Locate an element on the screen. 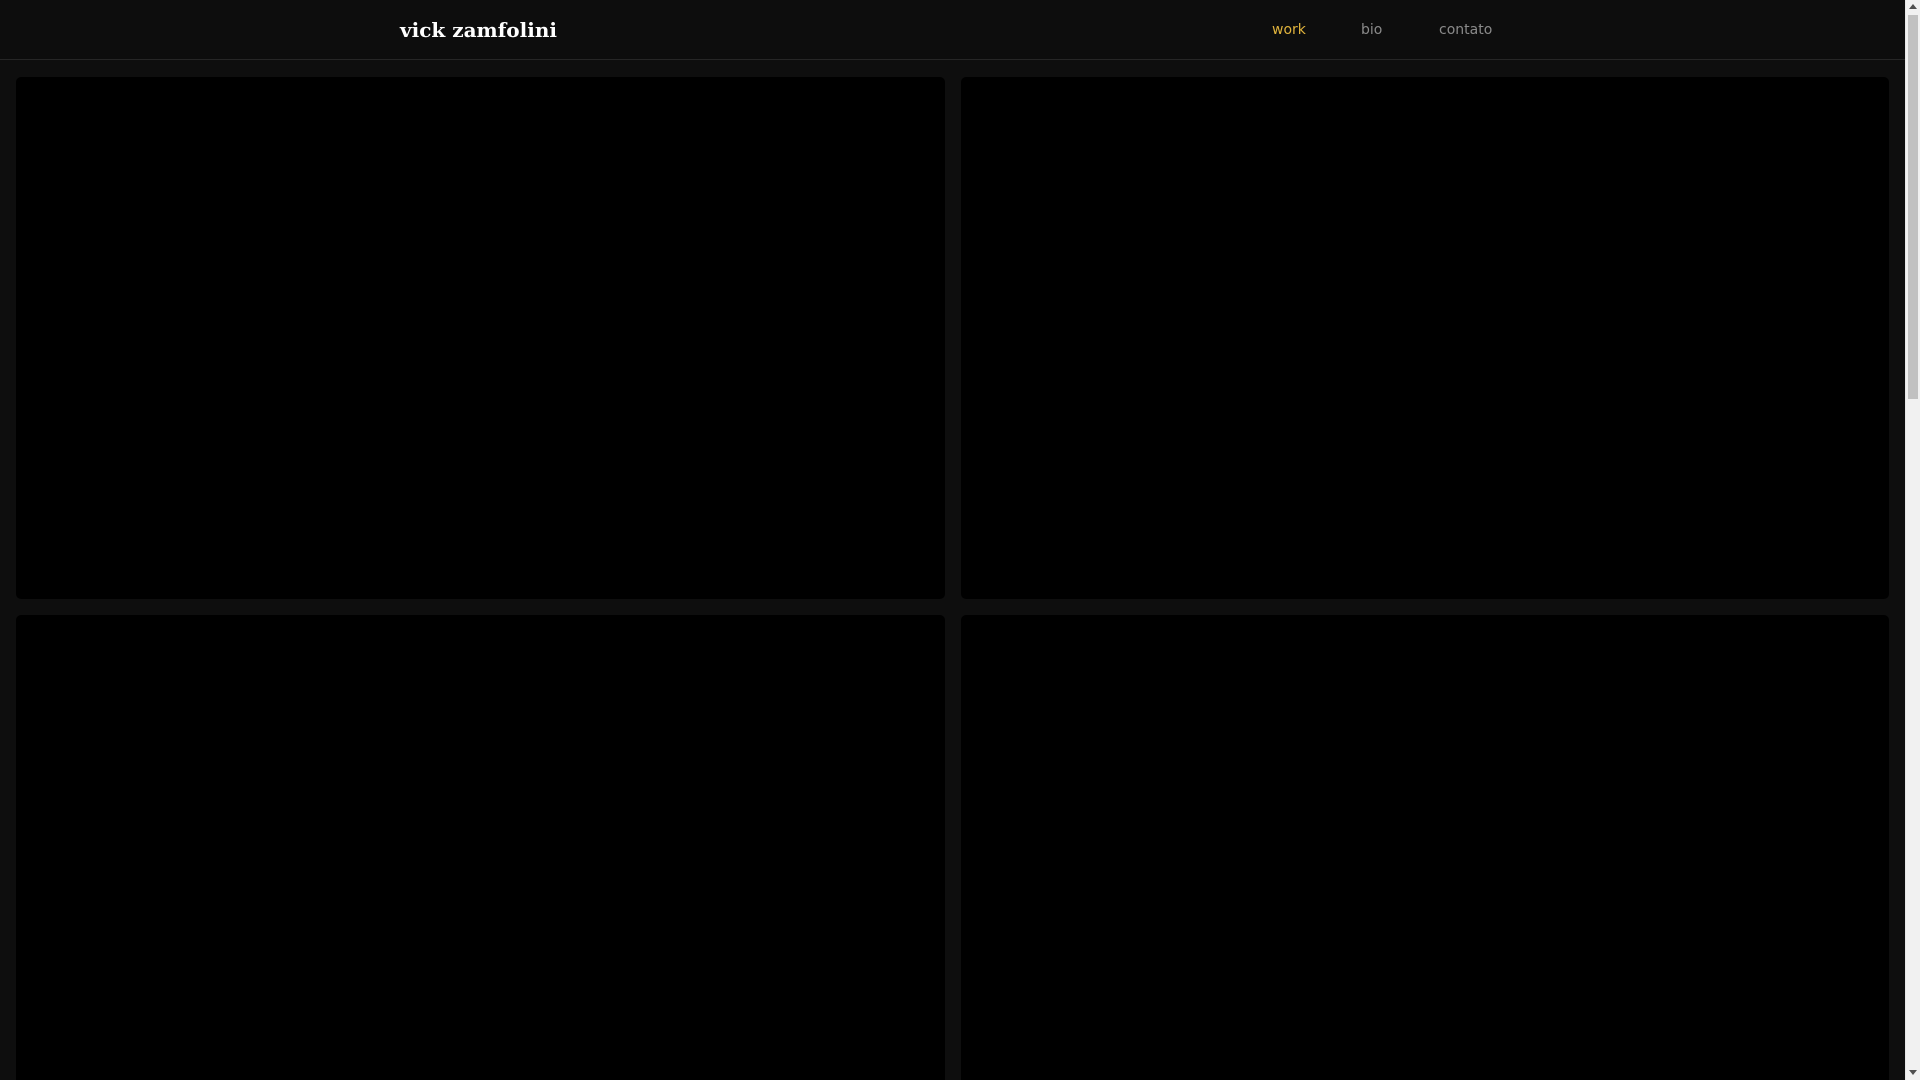 The height and width of the screenshot is (1080, 1920). vertical-scrollbar is located at coordinates (1912, 540).